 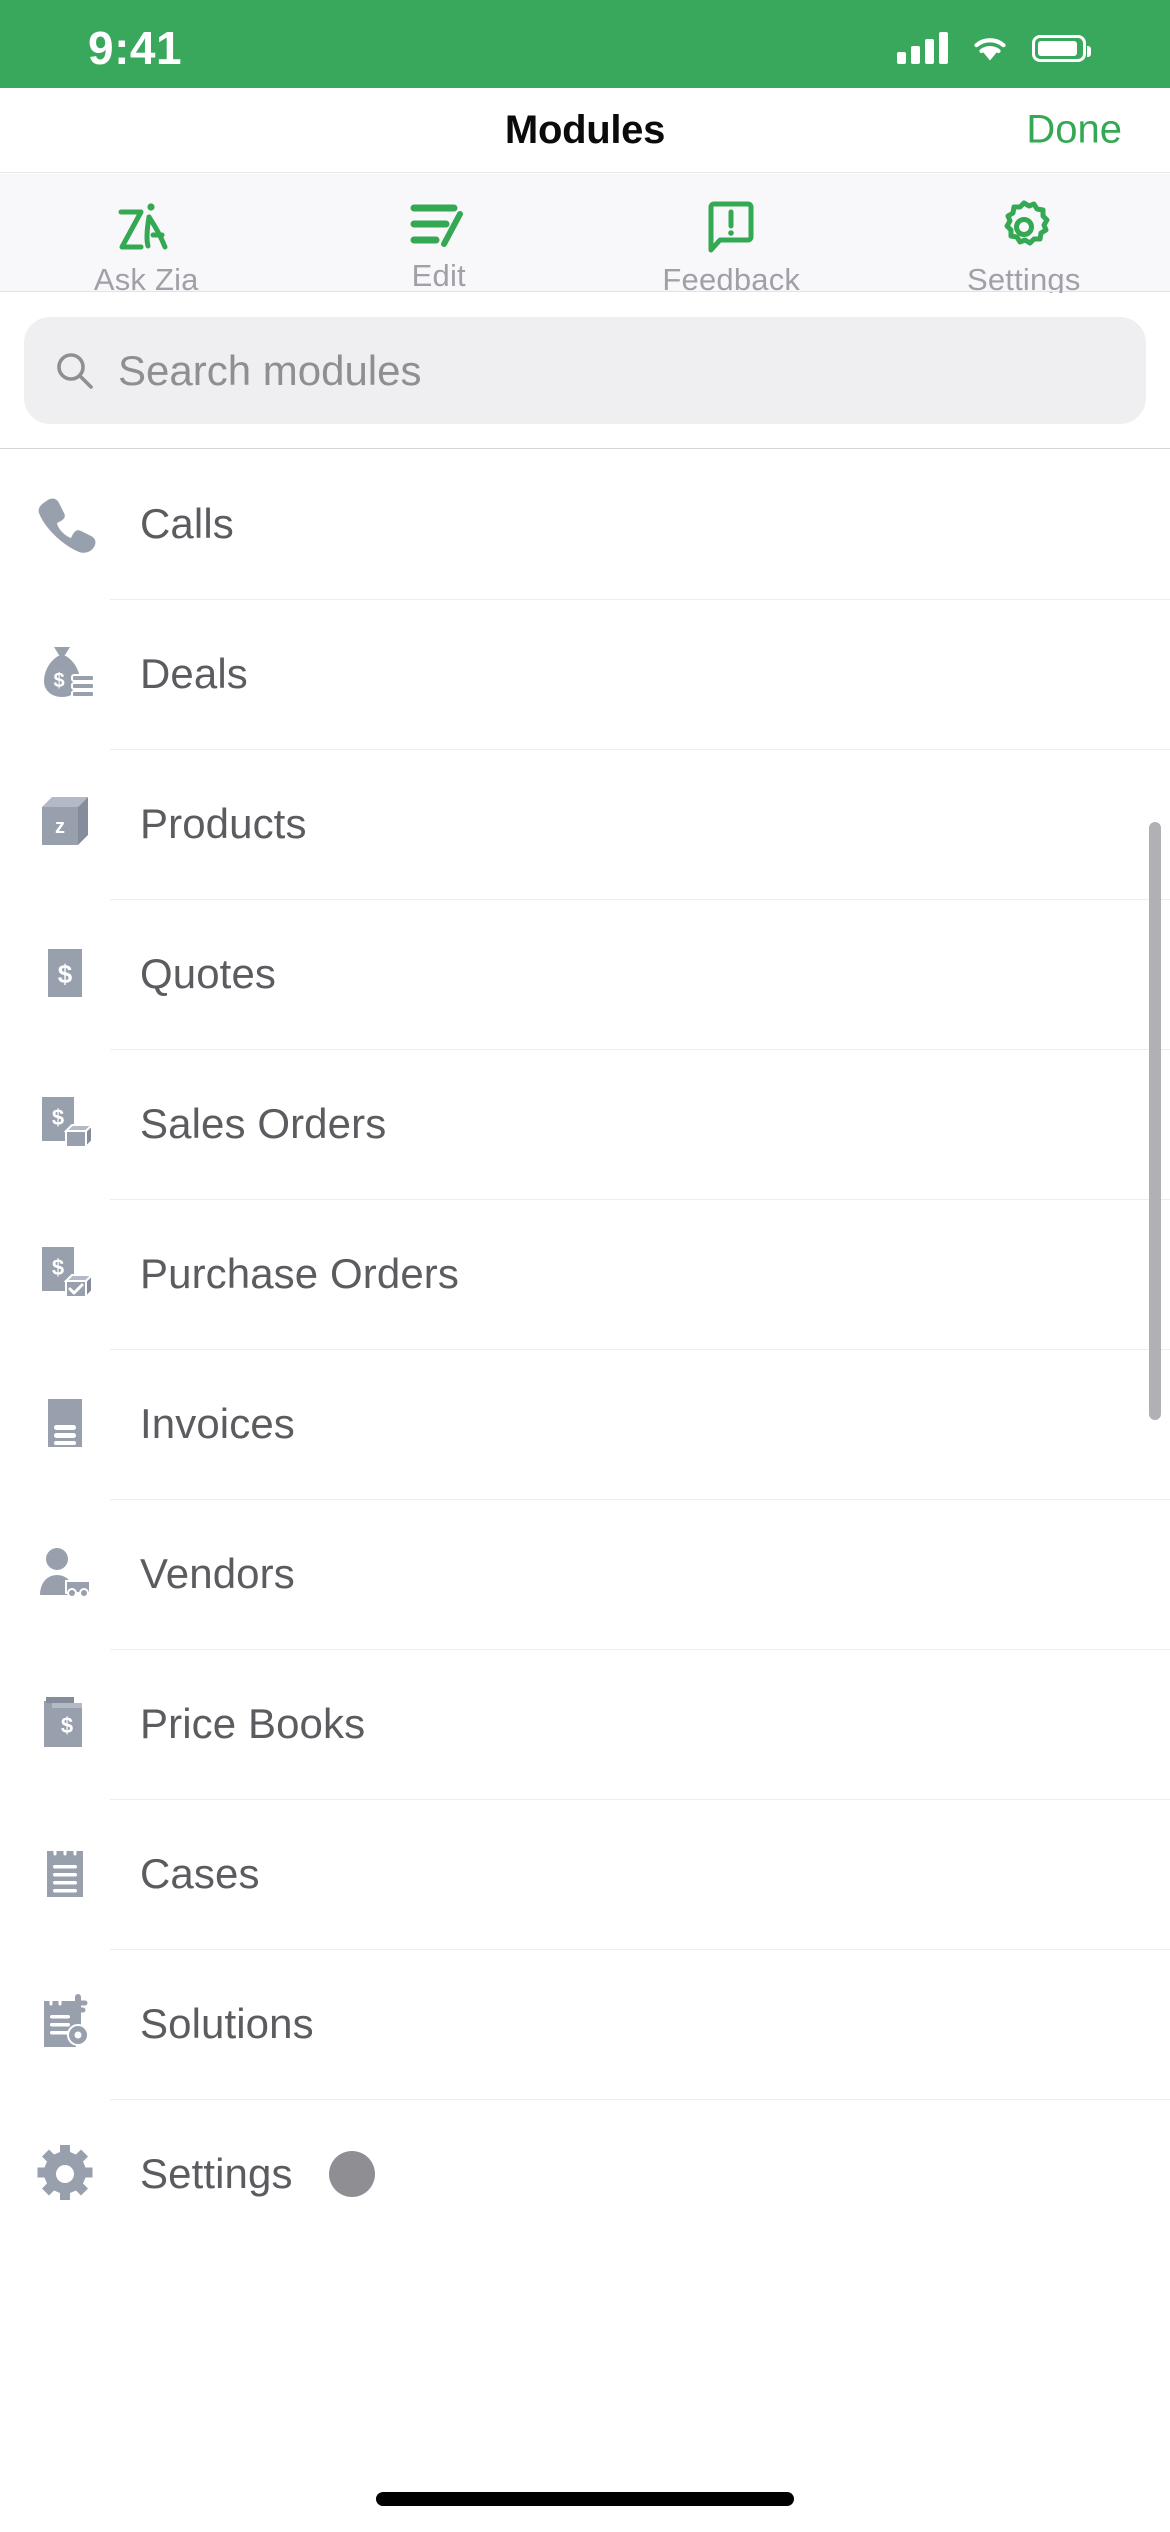 I want to click on phone-icon, so click(x=65, y=524).